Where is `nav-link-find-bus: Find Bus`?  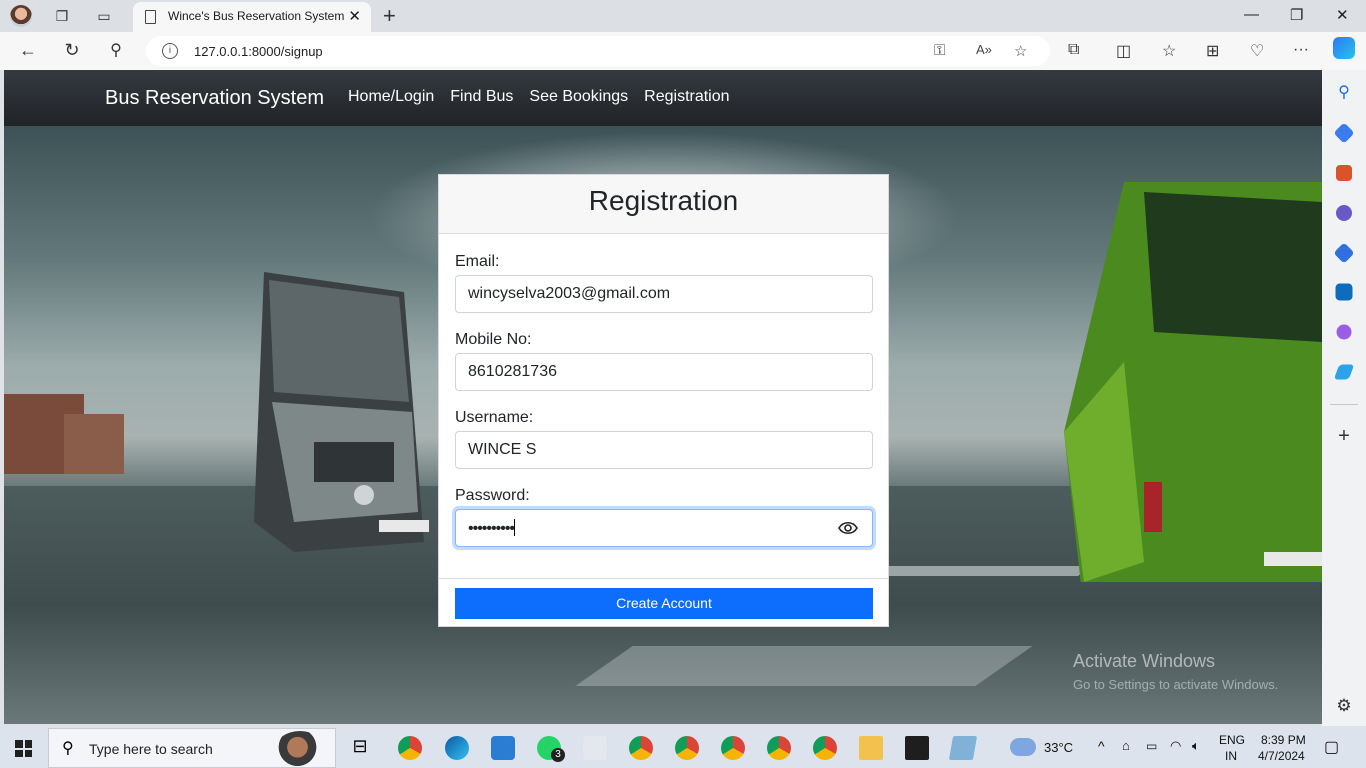
nav-link-find-bus: Find Bus is located at coordinates (481, 97).